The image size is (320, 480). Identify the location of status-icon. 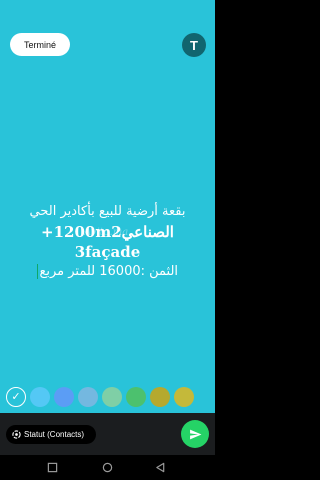
(16, 434).